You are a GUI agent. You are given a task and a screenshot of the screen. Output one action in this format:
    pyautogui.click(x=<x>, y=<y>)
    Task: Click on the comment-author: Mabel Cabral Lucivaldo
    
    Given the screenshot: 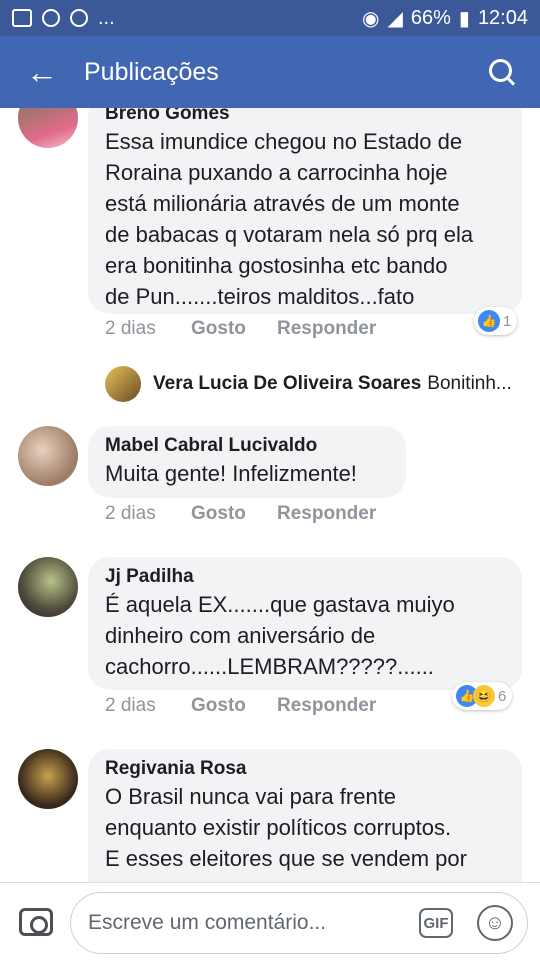 What is the action you would take?
    pyautogui.click(x=246, y=446)
    